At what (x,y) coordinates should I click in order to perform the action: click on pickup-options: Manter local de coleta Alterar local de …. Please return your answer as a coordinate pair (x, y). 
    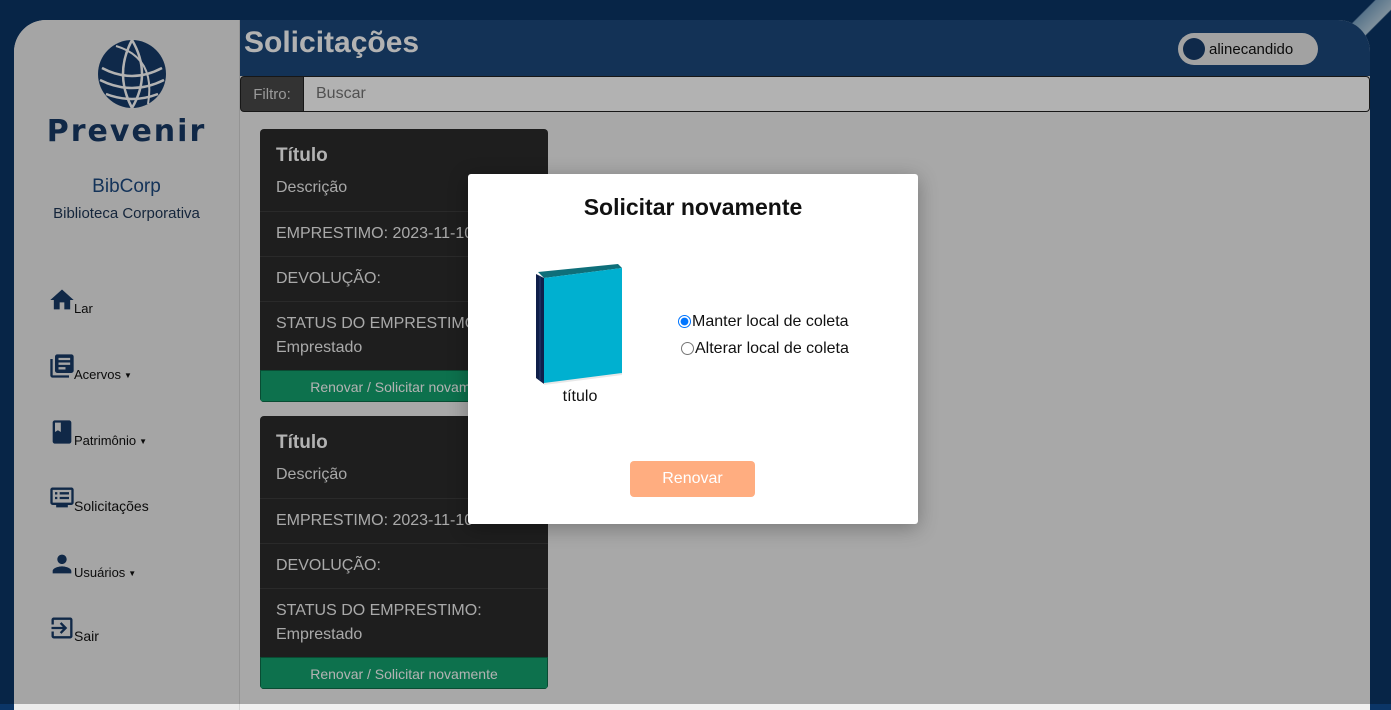
    Looking at the image, I should click on (763, 335).